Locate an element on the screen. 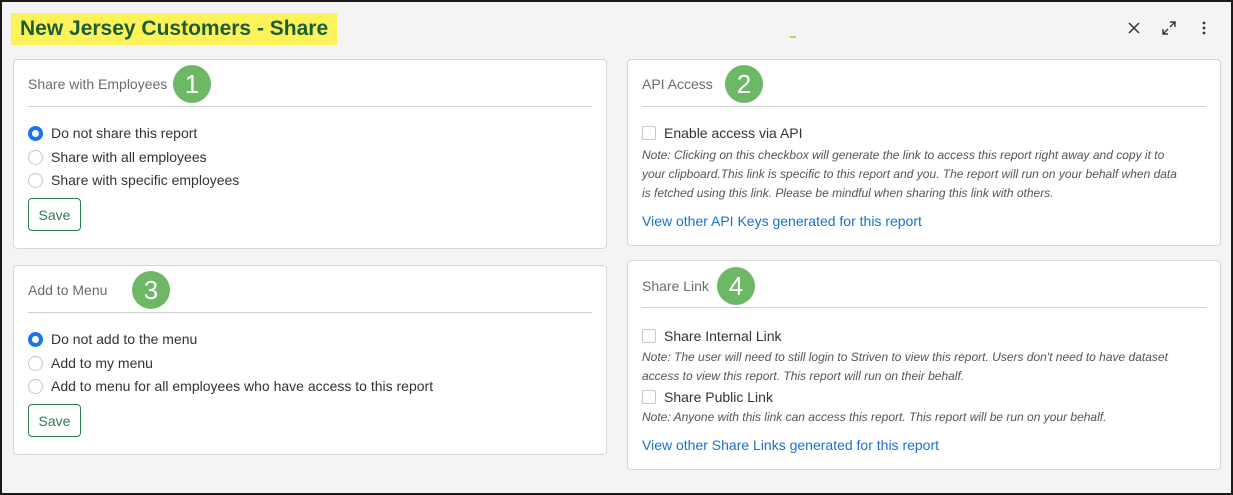 Image resolution: width=1233 pixels, height=495 pixels. radio-label: Do not share this report is located at coordinates (124, 133).